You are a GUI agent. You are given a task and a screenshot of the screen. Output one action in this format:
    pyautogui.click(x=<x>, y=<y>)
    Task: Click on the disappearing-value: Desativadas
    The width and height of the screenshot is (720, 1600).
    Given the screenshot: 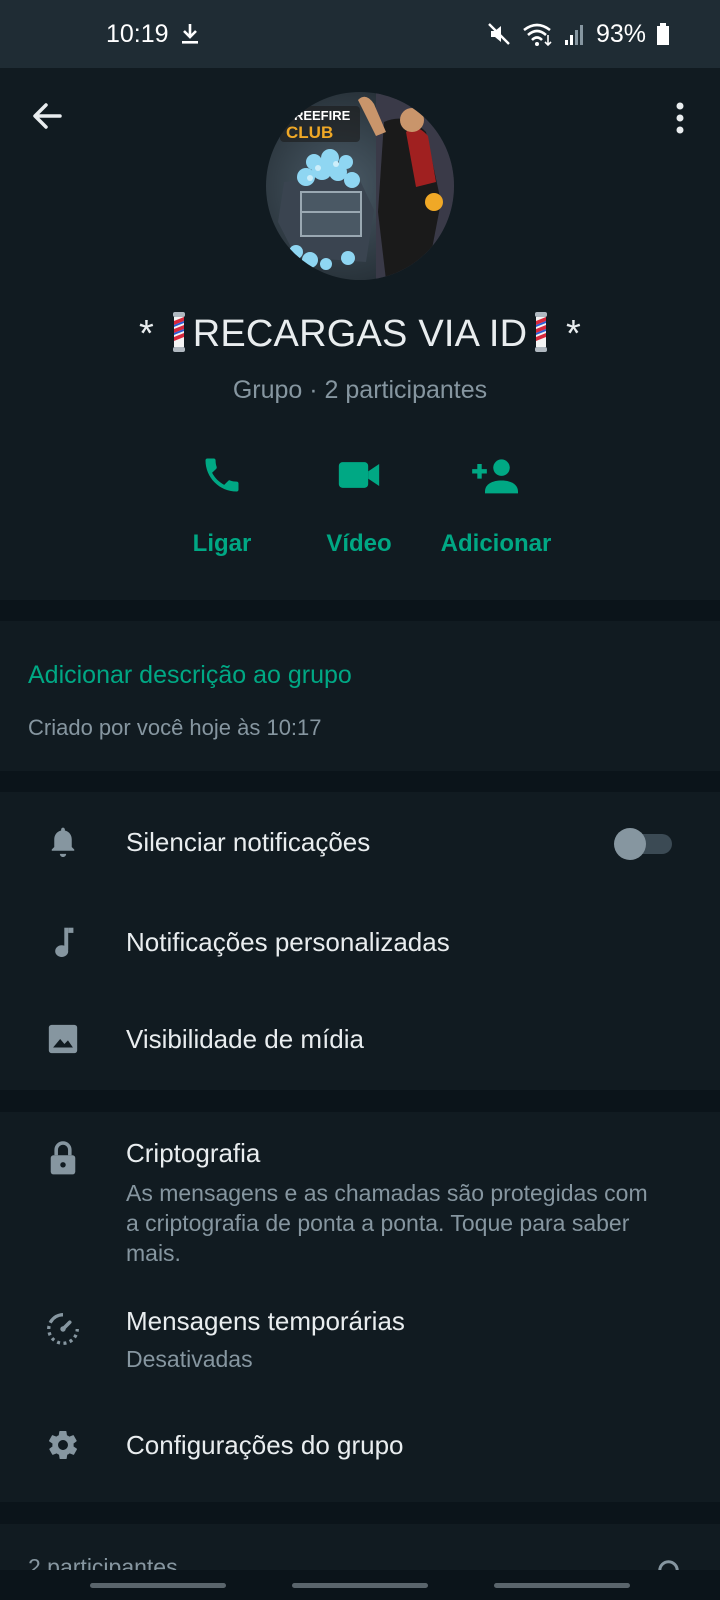 What is the action you would take?
    pyautogui.click(x=189, y=1359)
    